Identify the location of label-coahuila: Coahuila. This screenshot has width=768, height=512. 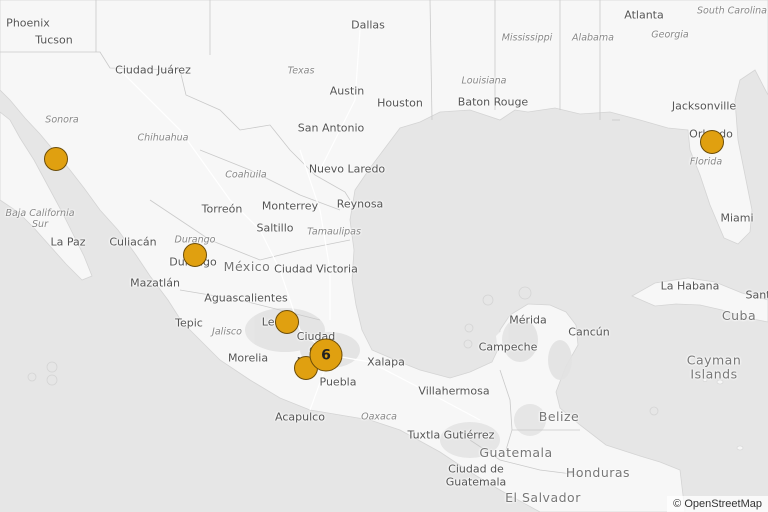
(246, 175).